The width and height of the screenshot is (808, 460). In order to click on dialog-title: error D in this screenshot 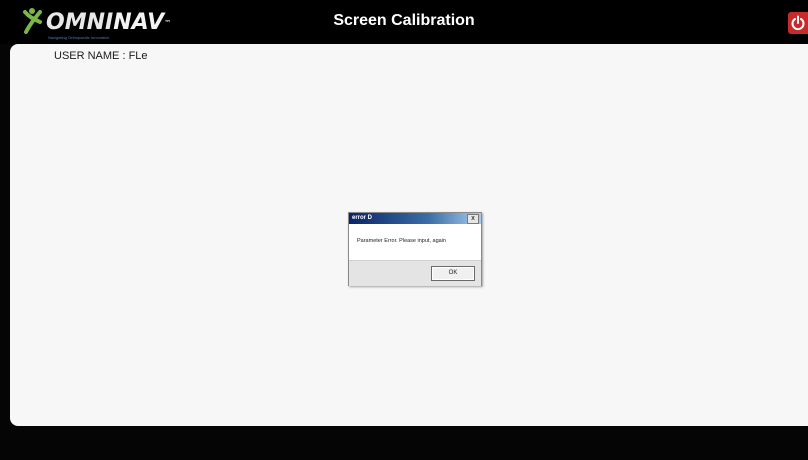, I will do `click(362, 218)`.